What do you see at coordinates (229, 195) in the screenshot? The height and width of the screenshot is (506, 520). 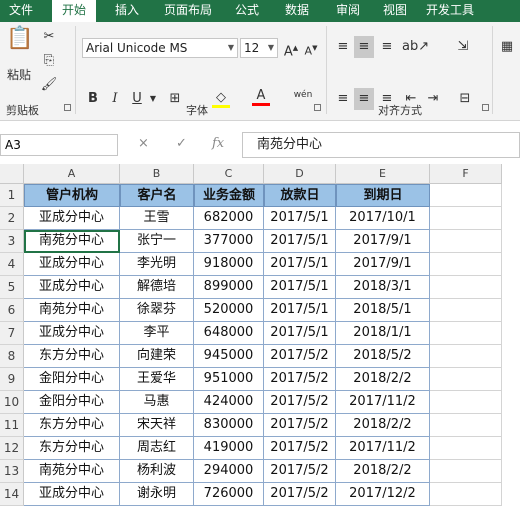 I see `table-header-cell: 业务金额` at bounding box center [229, 195].